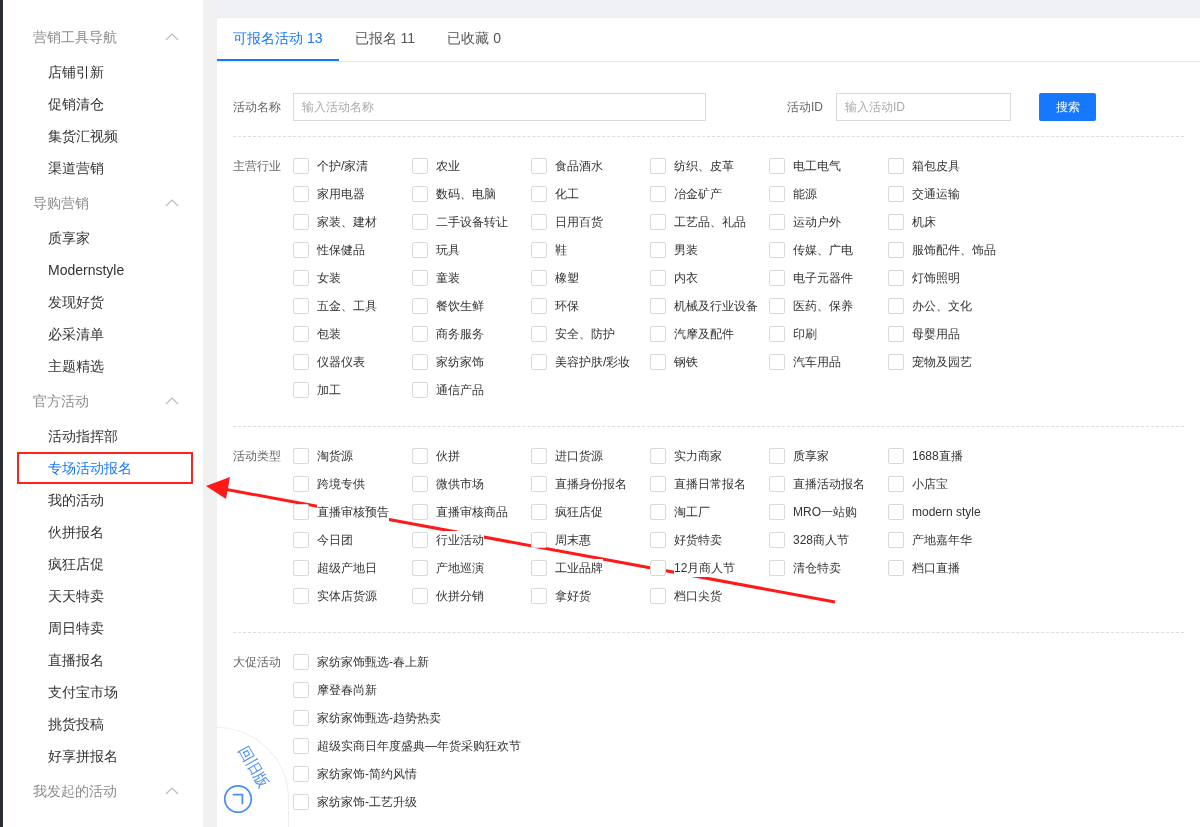 The height and width of the screenshot is (827, 1200). I want to click on activity-name-field: 输入活动名称, so click(499, 107).